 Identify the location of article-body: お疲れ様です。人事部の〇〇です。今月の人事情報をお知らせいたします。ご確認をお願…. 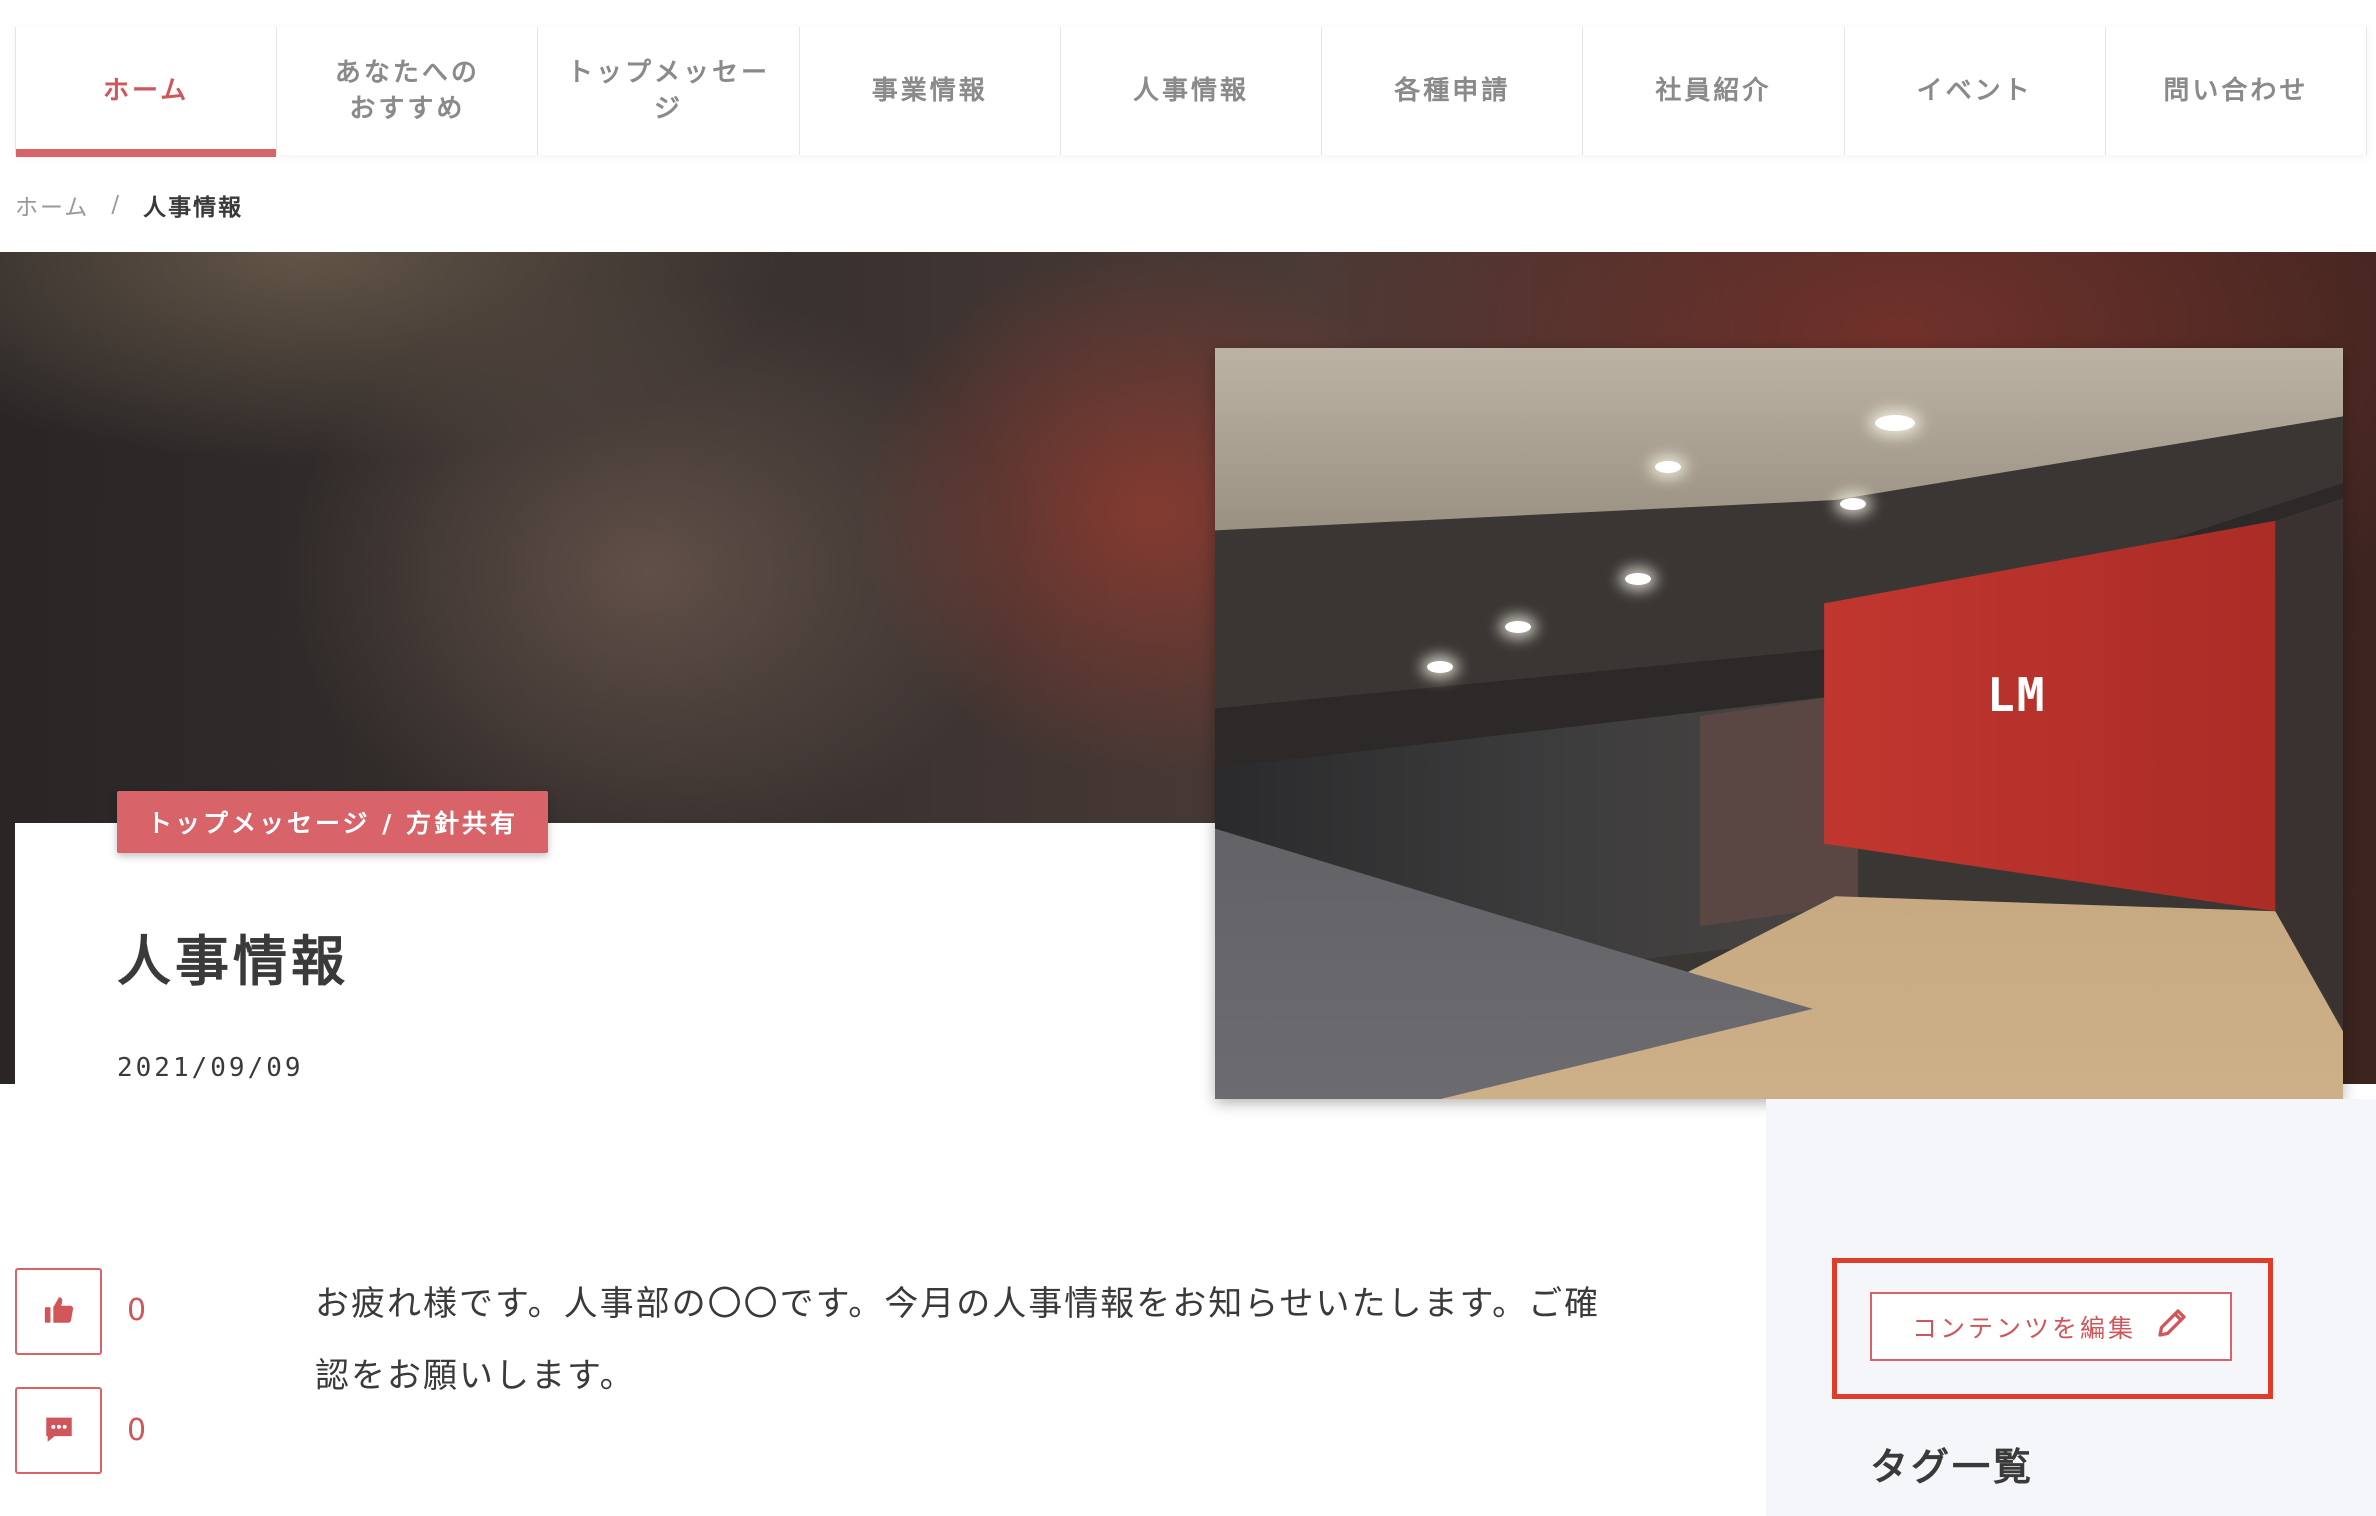
(958, 1340).